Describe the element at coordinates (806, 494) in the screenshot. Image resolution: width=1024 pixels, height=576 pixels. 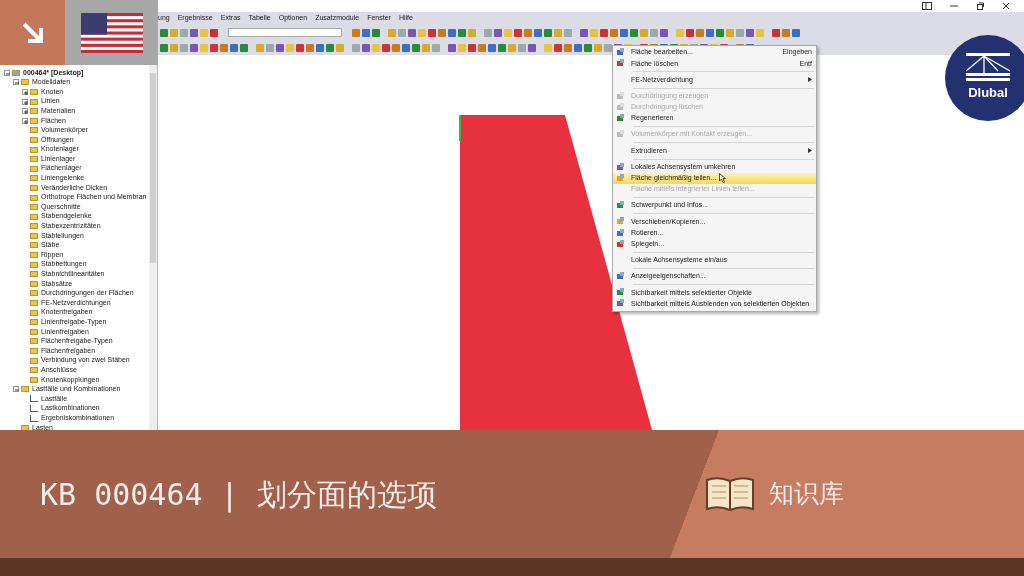
I see `category-label: 知识库` at that location.